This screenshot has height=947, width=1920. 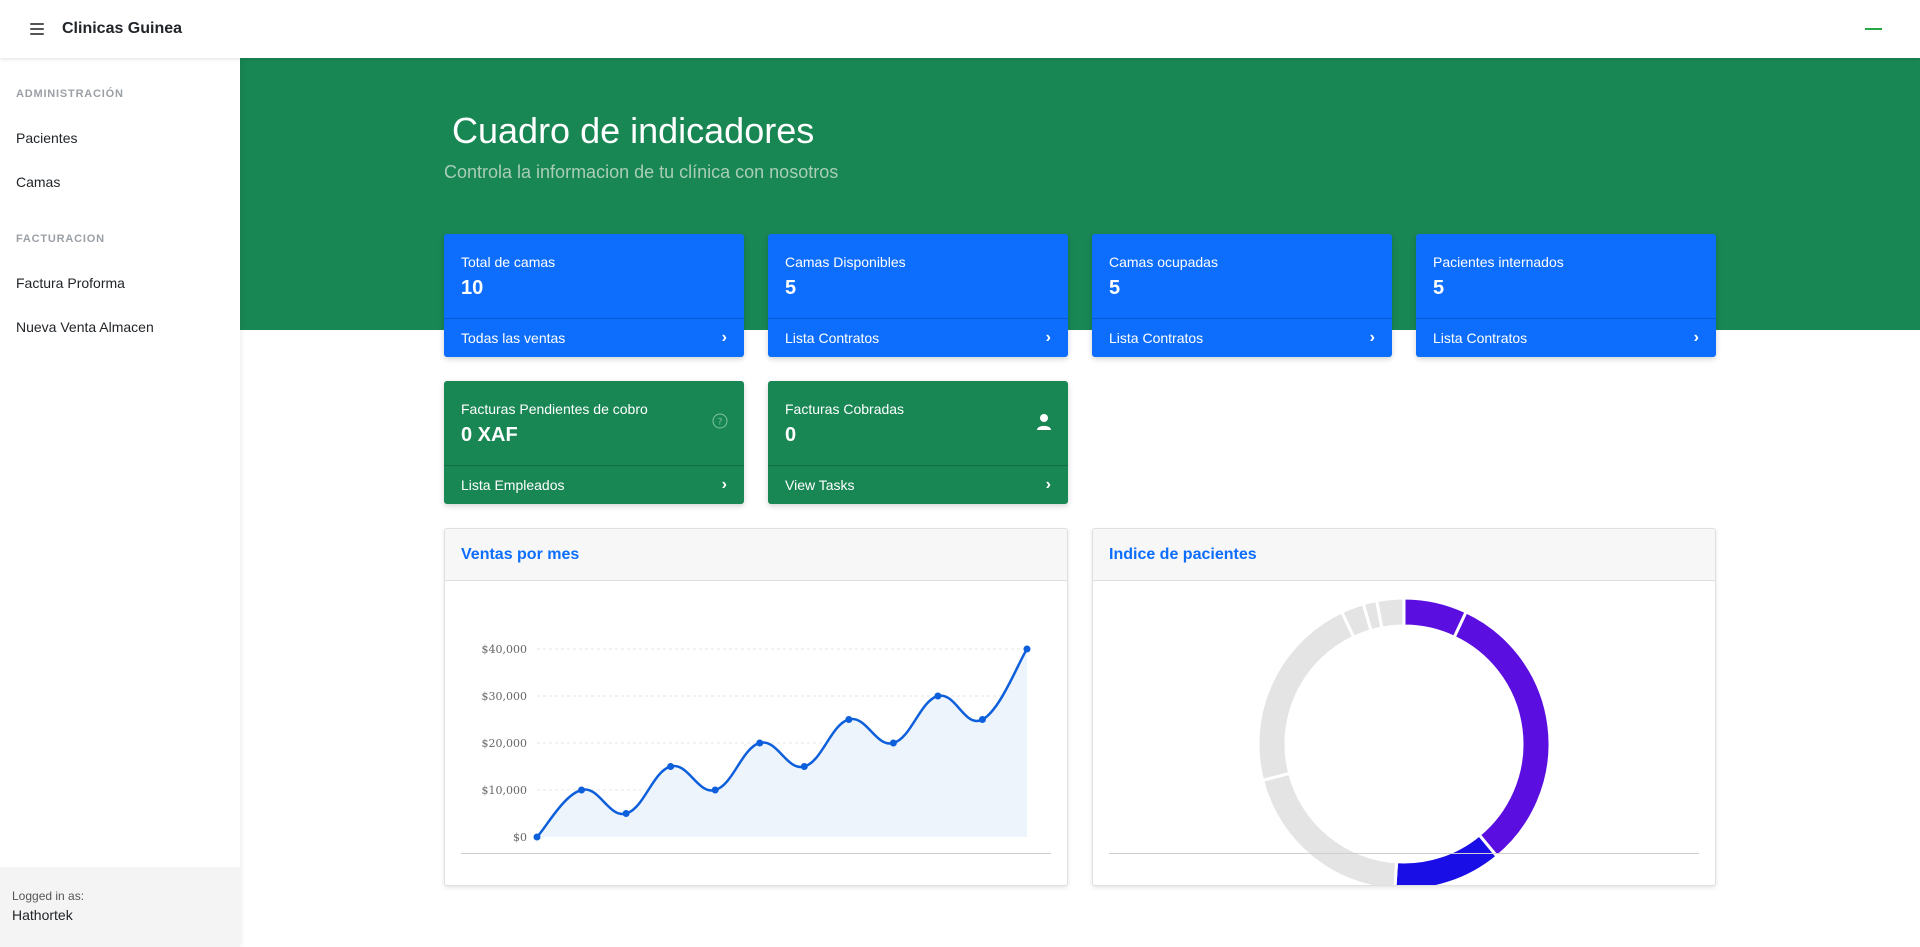 I want to click on panel-title: Ventas por mes, so click(x=520, y=554).